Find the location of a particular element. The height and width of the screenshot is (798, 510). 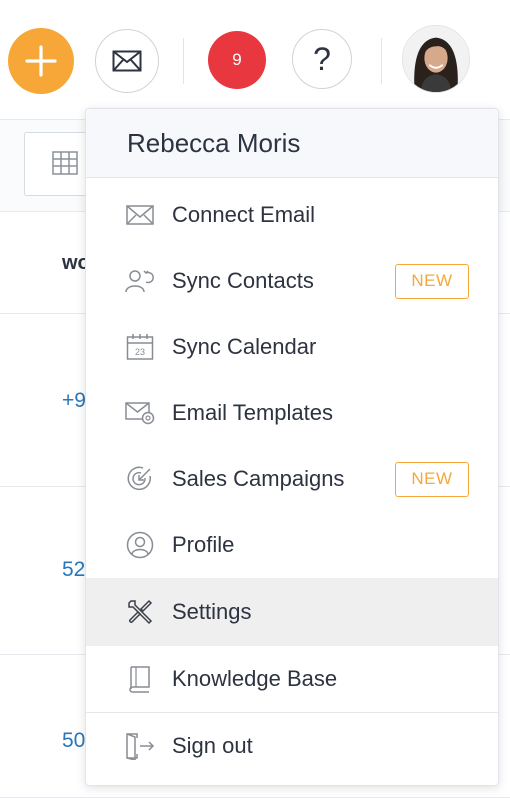

avatar is located at coordinates (436, 59).